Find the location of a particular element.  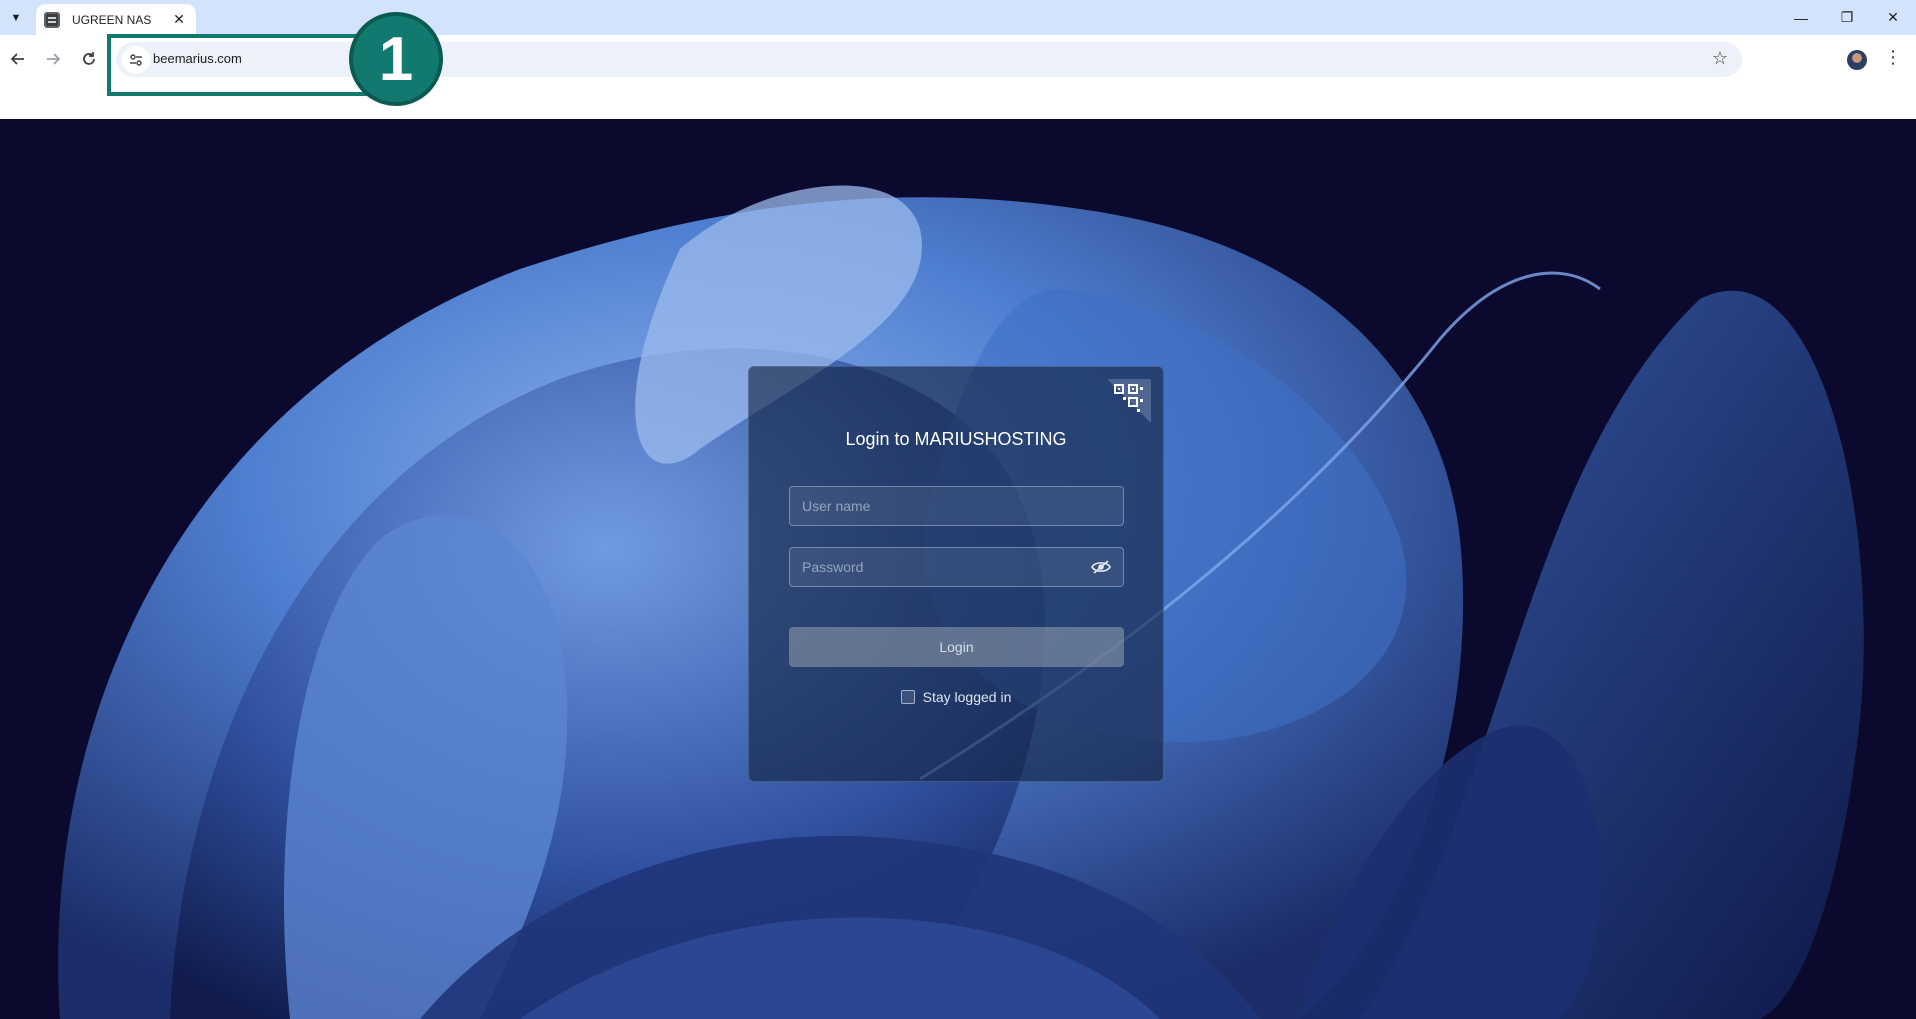

forward-button is located at coordinates (53, 59).